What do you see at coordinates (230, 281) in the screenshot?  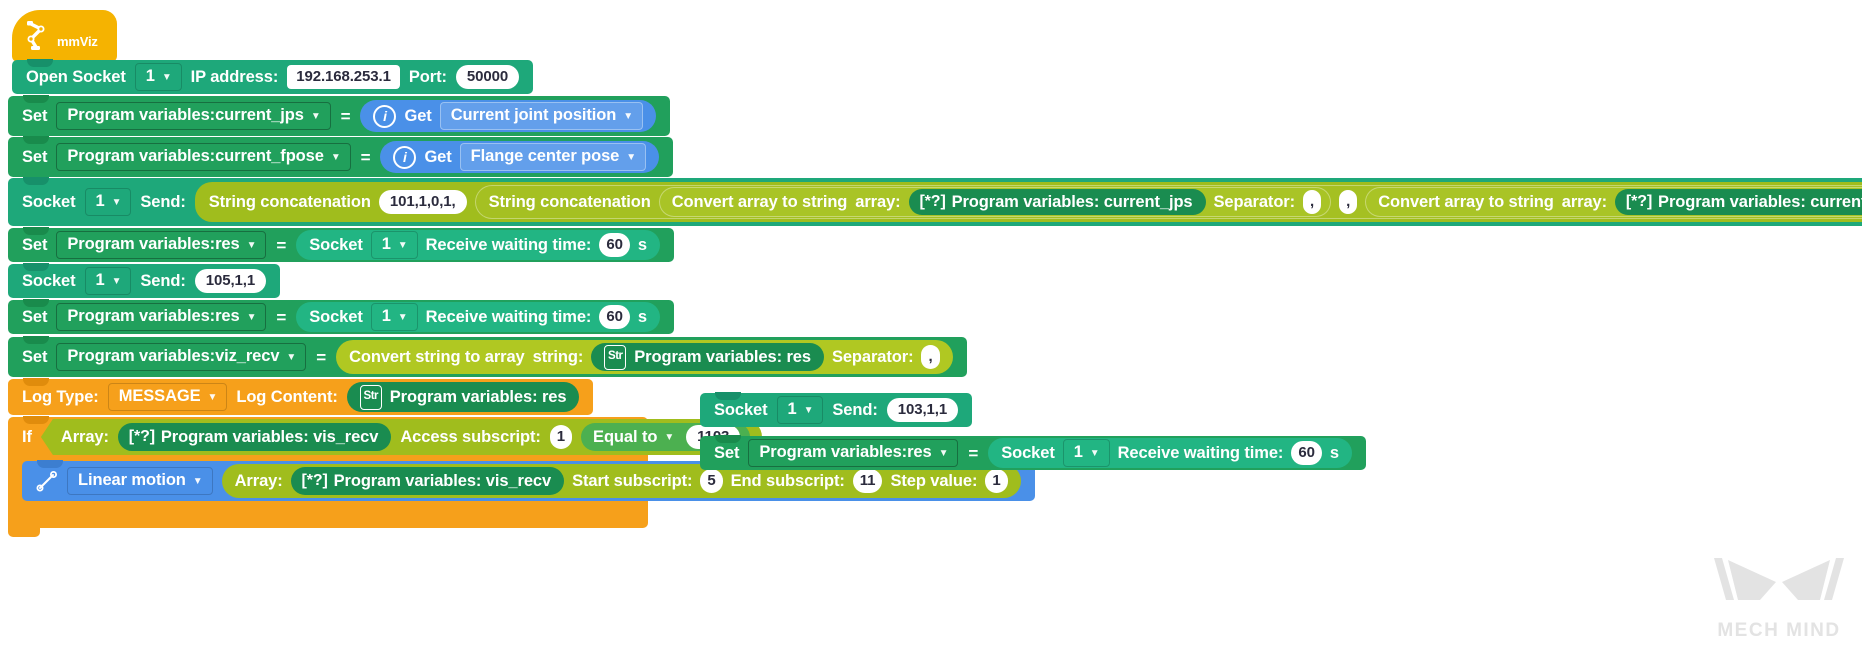 I see `send-value-input: 105,1,1` at bounding box center [230, 281].